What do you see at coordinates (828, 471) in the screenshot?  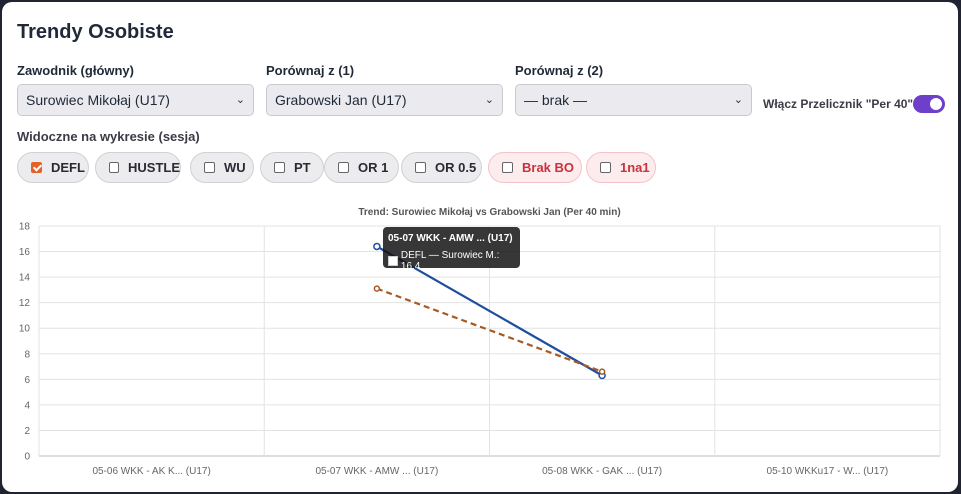 I see `x-tick-label: 05-10 WKKu17 - W... (U17)` at bounding box center [828, 471].